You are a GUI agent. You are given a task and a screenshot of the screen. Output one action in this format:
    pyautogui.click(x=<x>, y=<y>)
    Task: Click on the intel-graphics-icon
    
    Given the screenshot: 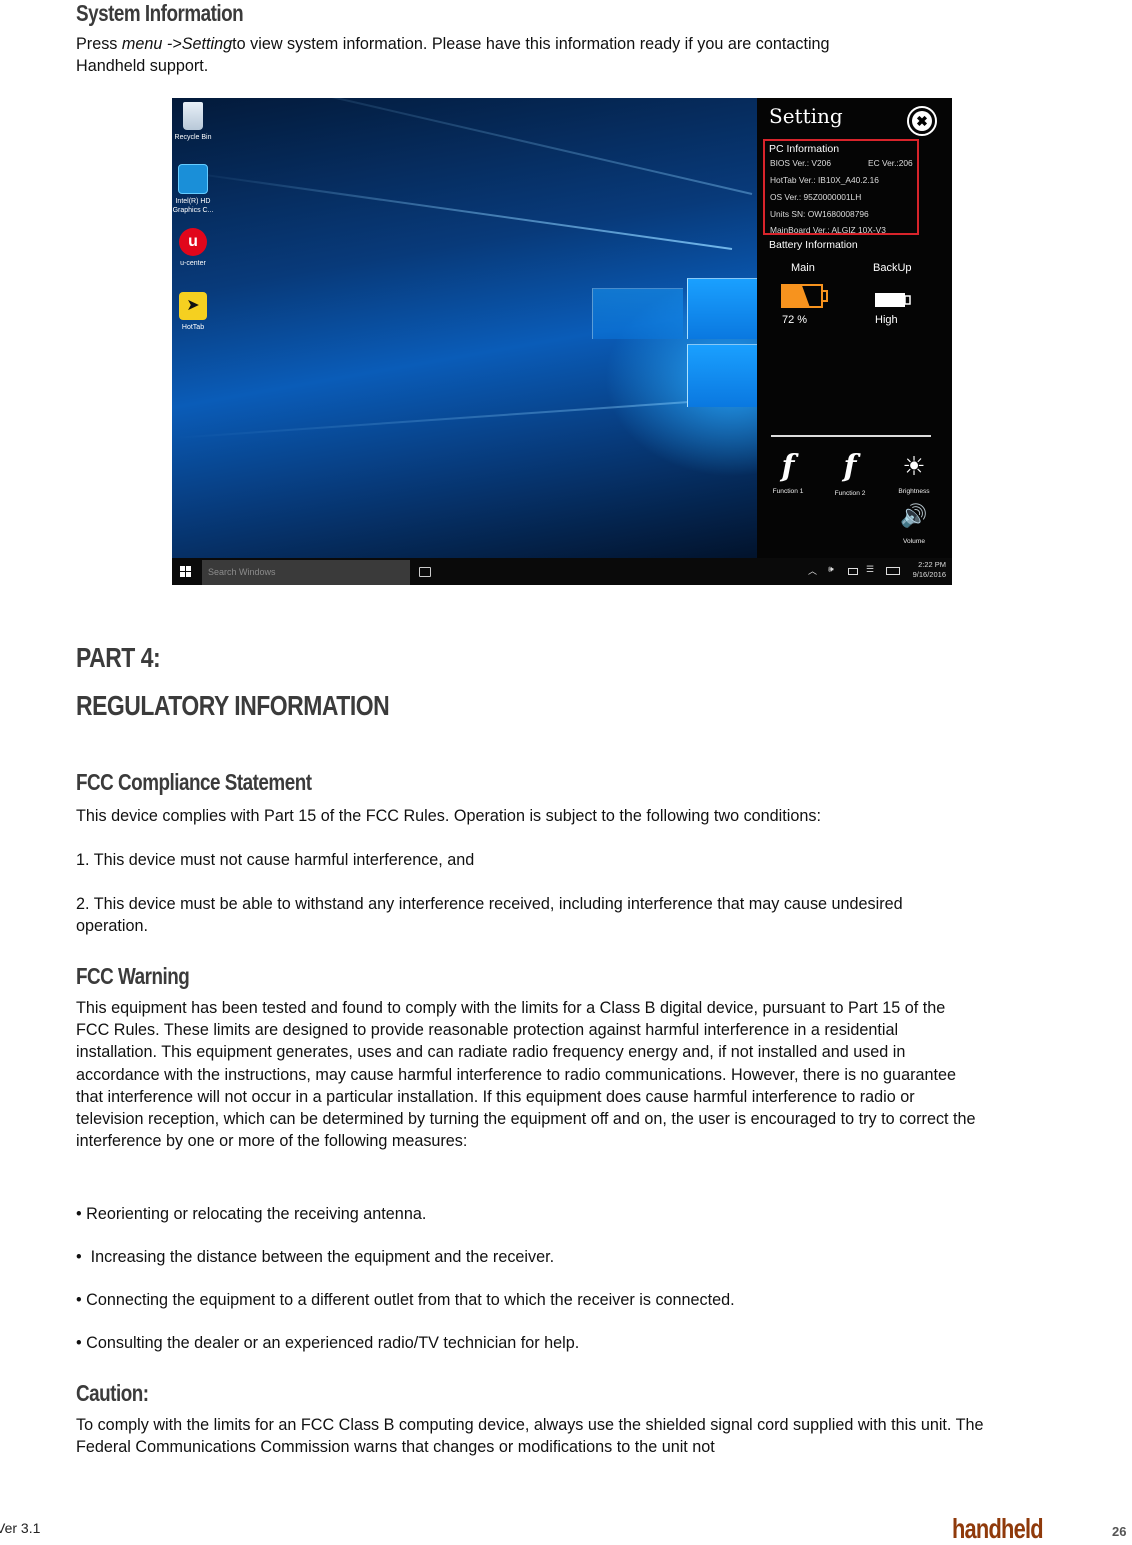 What is the action you would take?
    pyautogui.click(x=193, y=179)
    